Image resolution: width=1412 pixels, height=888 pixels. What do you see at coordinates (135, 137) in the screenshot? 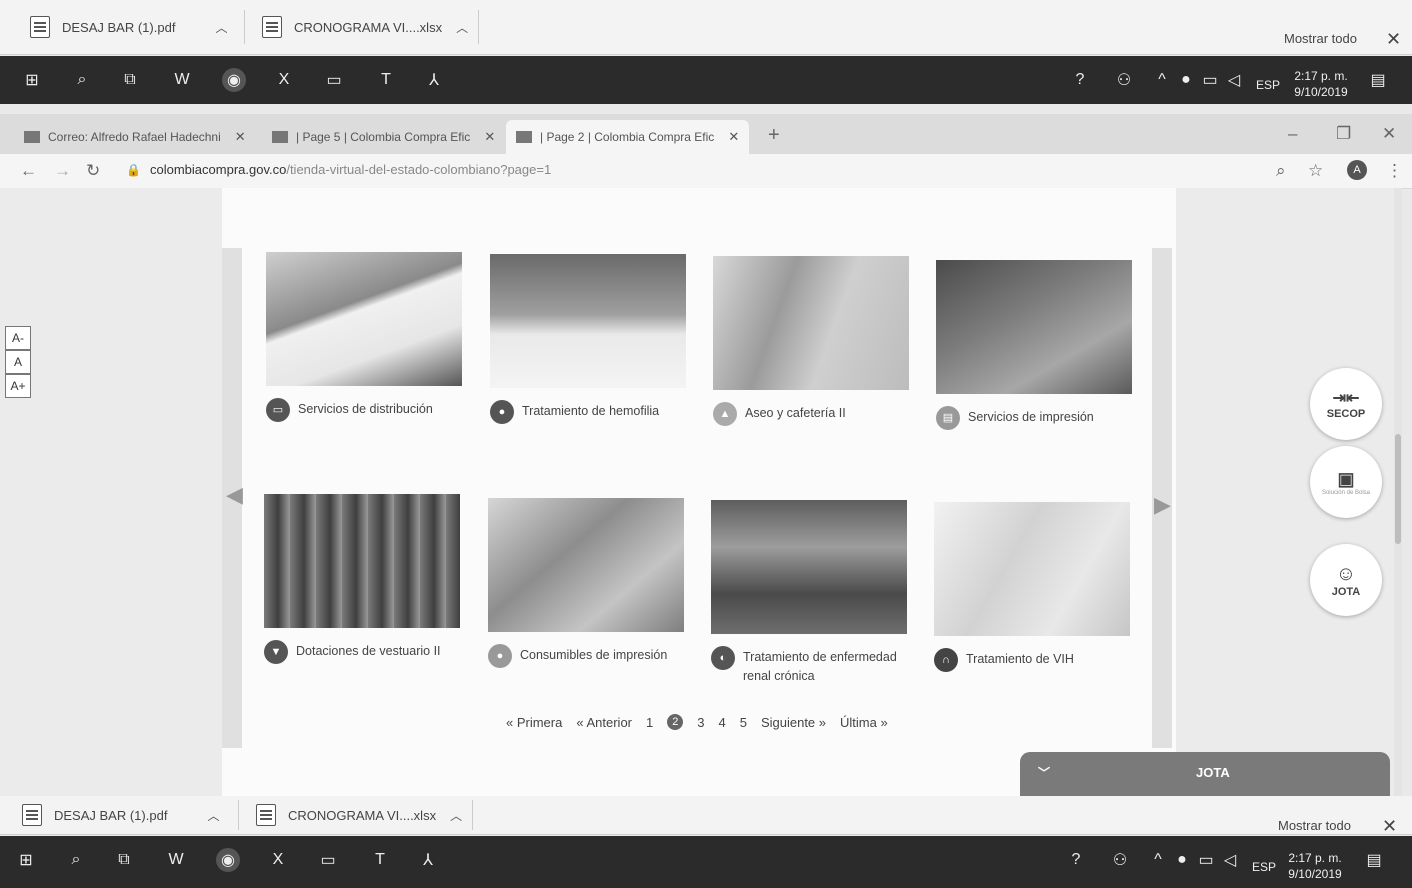
I see `tab-correo: Correo: Alfredo Rafael Hadechni ✕` at bounding box center [135, 137].